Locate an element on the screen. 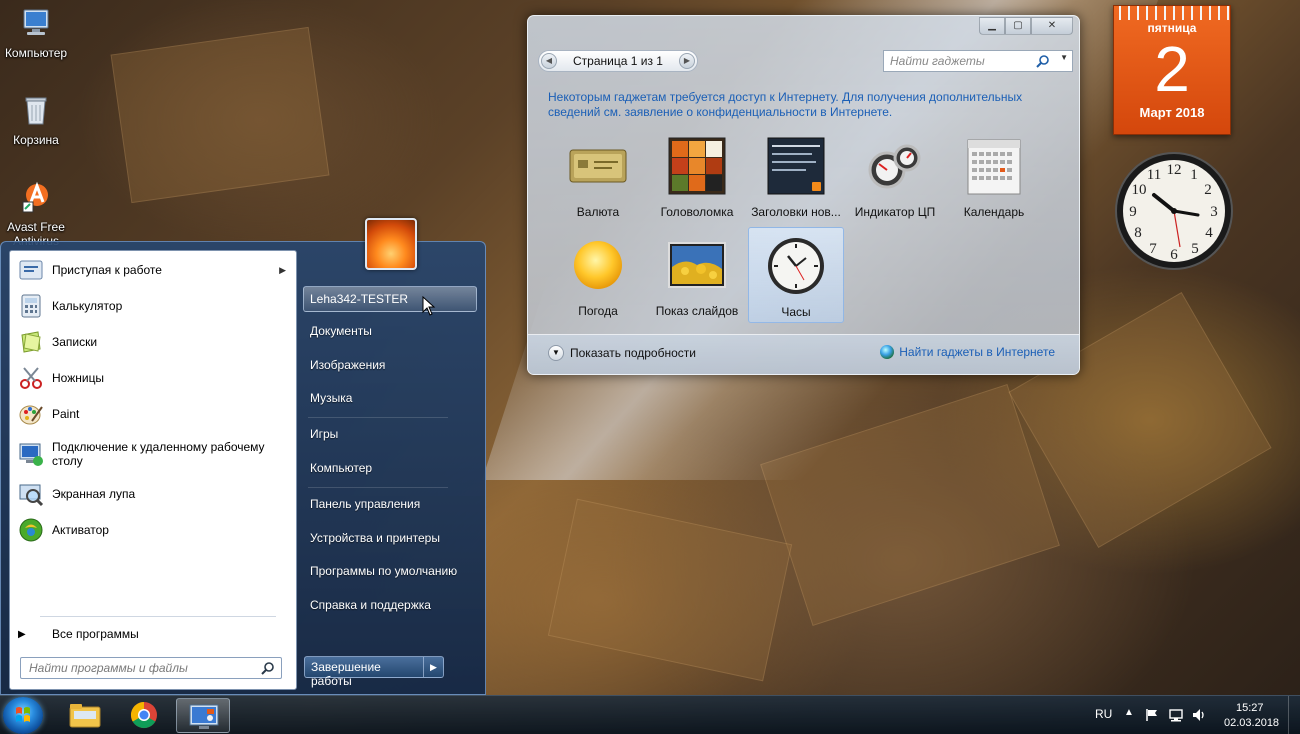 This screenshot has width=1300, height=734. maximize-button: ▢ is located at coordinates (1018, 26).